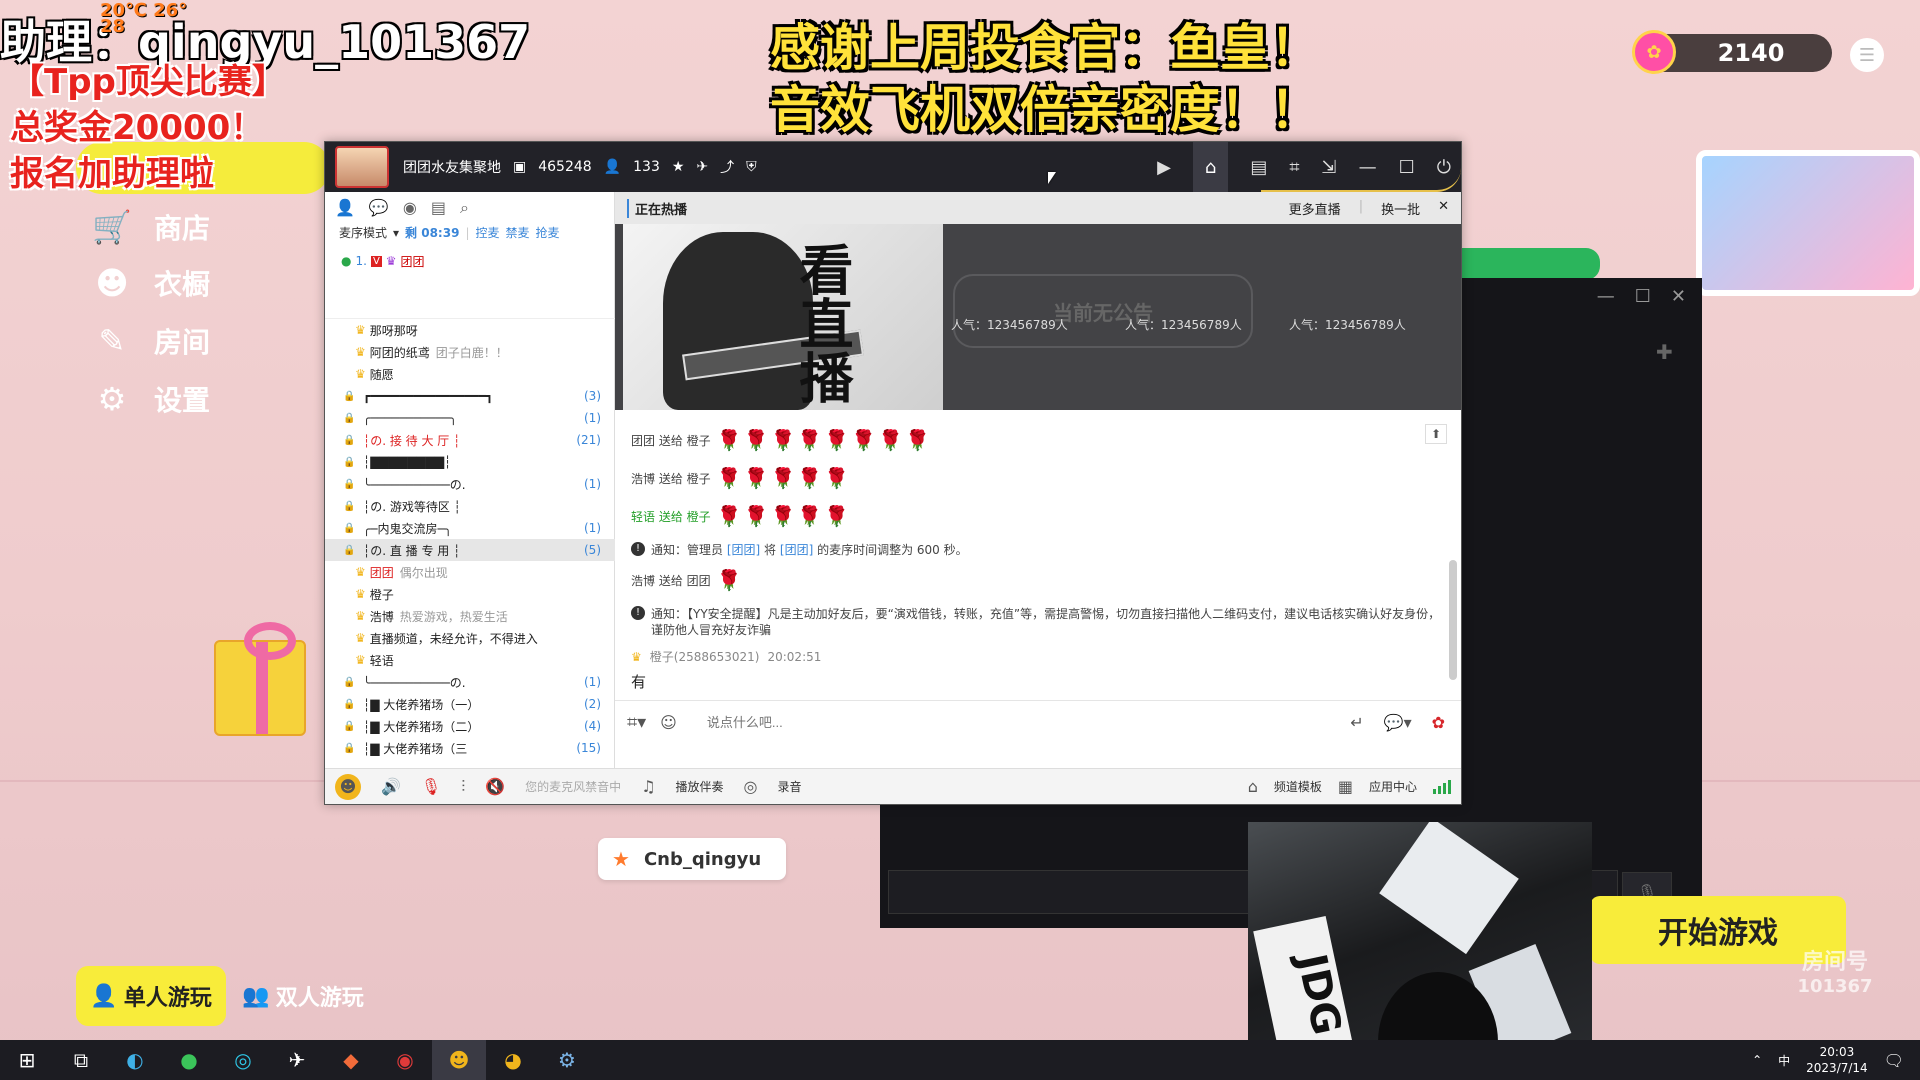  Describe the element at coordinates (513, 1060) in the screenshot. I see `qq-icon: ◕` at that location.